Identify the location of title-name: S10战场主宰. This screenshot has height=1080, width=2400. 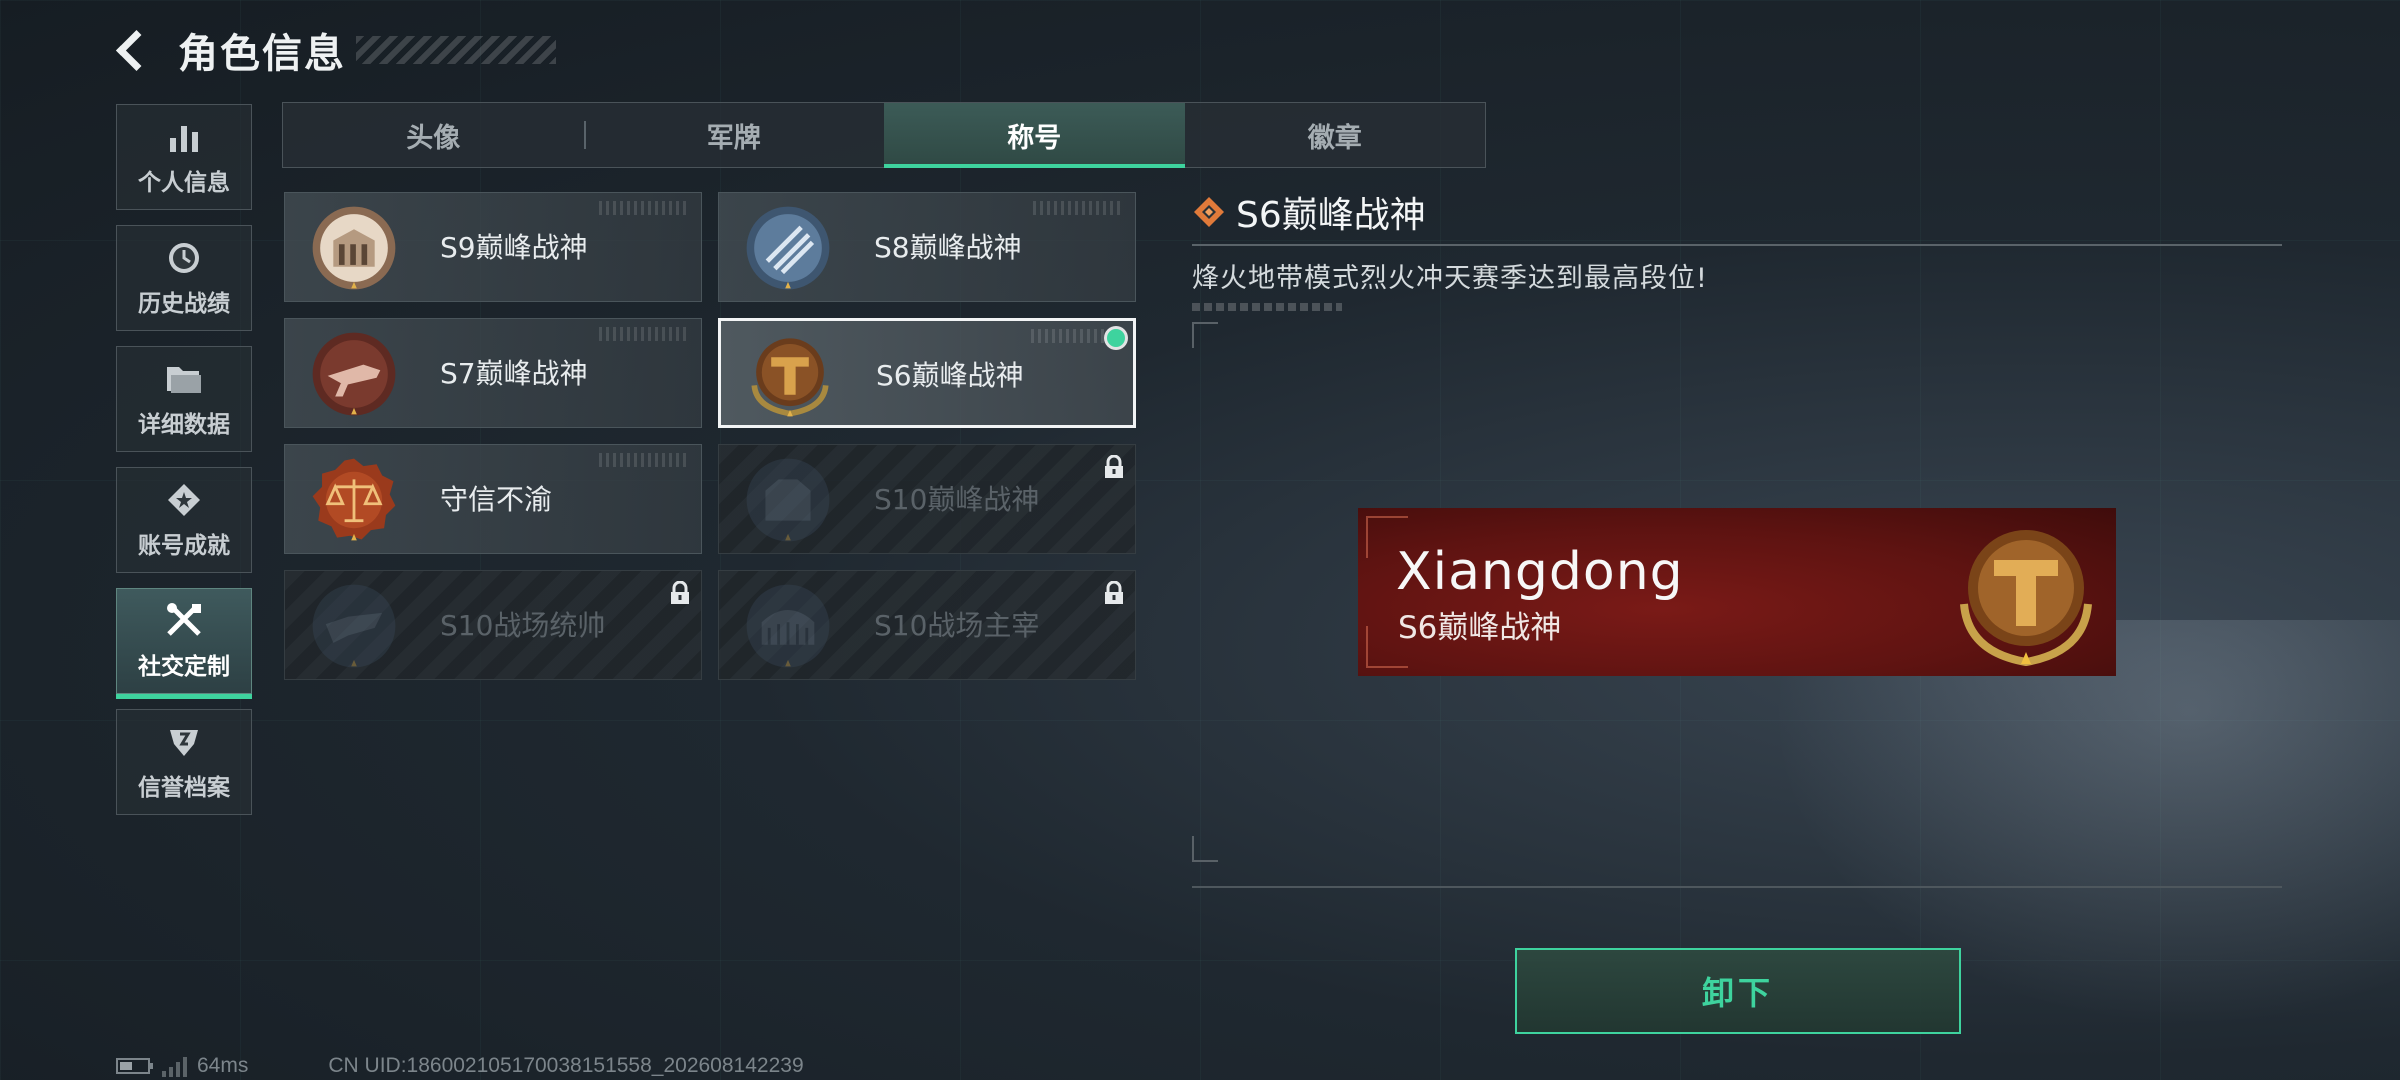
(957, 625).